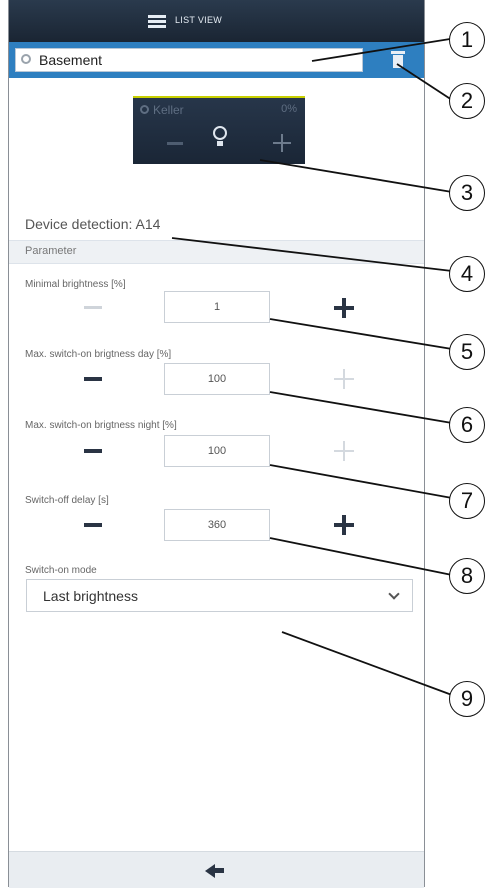 This screenshot has height=888, width=487. Describe the element at coordinates (467, 274) in the screenshot. I see `callout-4: 4` at that location.